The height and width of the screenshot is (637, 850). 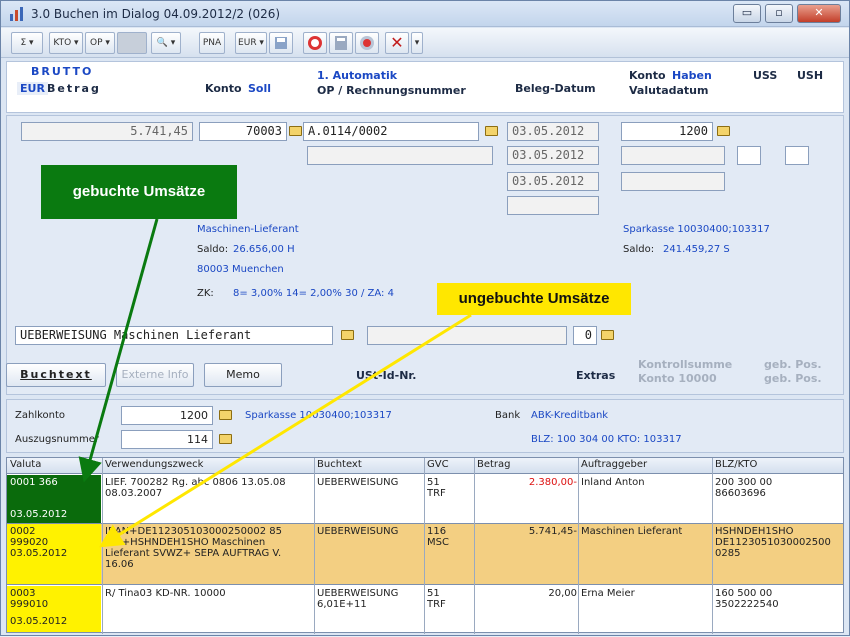 What do you see at coordinates (264, 249) in the screenshot?
I see `soll-saldo-value: 26.656,00 H` at bounding box center [264, 249].